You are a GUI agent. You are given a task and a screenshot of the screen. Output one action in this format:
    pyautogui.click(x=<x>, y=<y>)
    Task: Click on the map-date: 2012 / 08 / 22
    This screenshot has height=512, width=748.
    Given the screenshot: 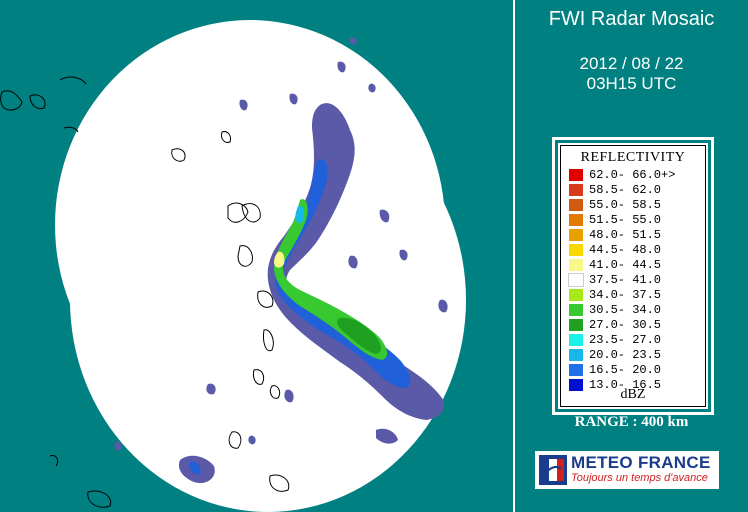 What is the action you would take?
    pyautogui.click(x=631, y=63)
    